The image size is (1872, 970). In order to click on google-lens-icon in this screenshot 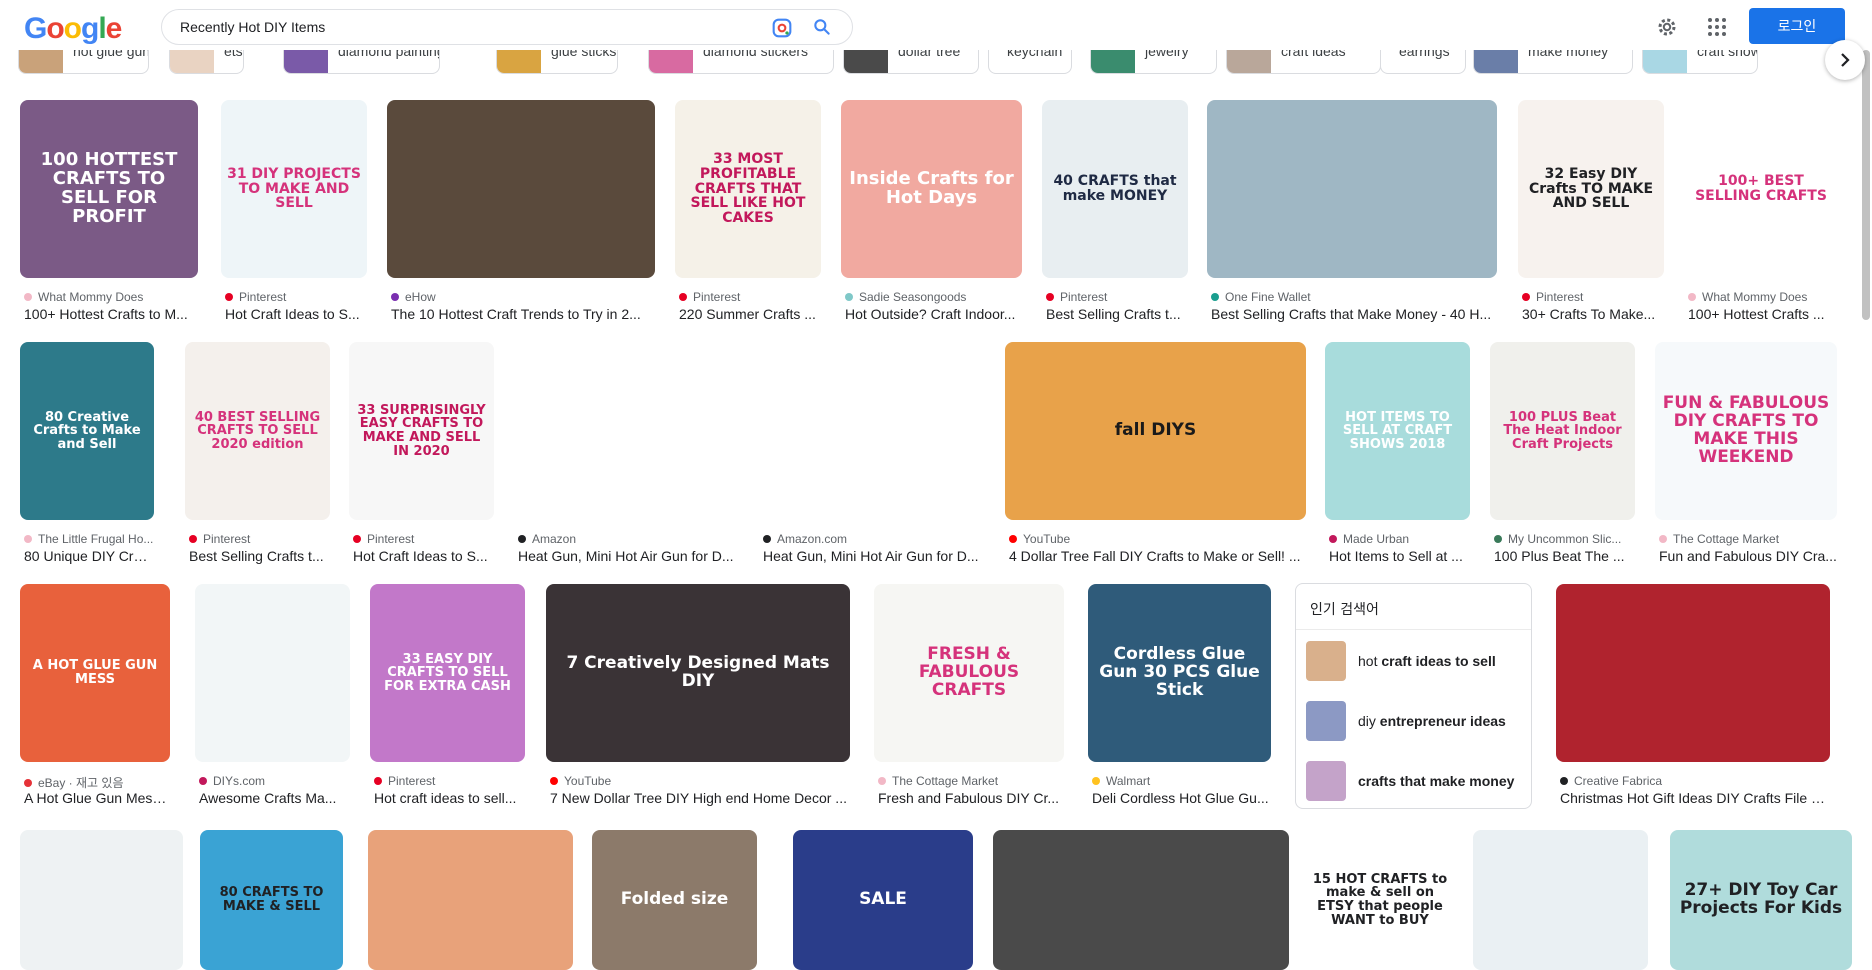, I will do `click(782, 28)`.